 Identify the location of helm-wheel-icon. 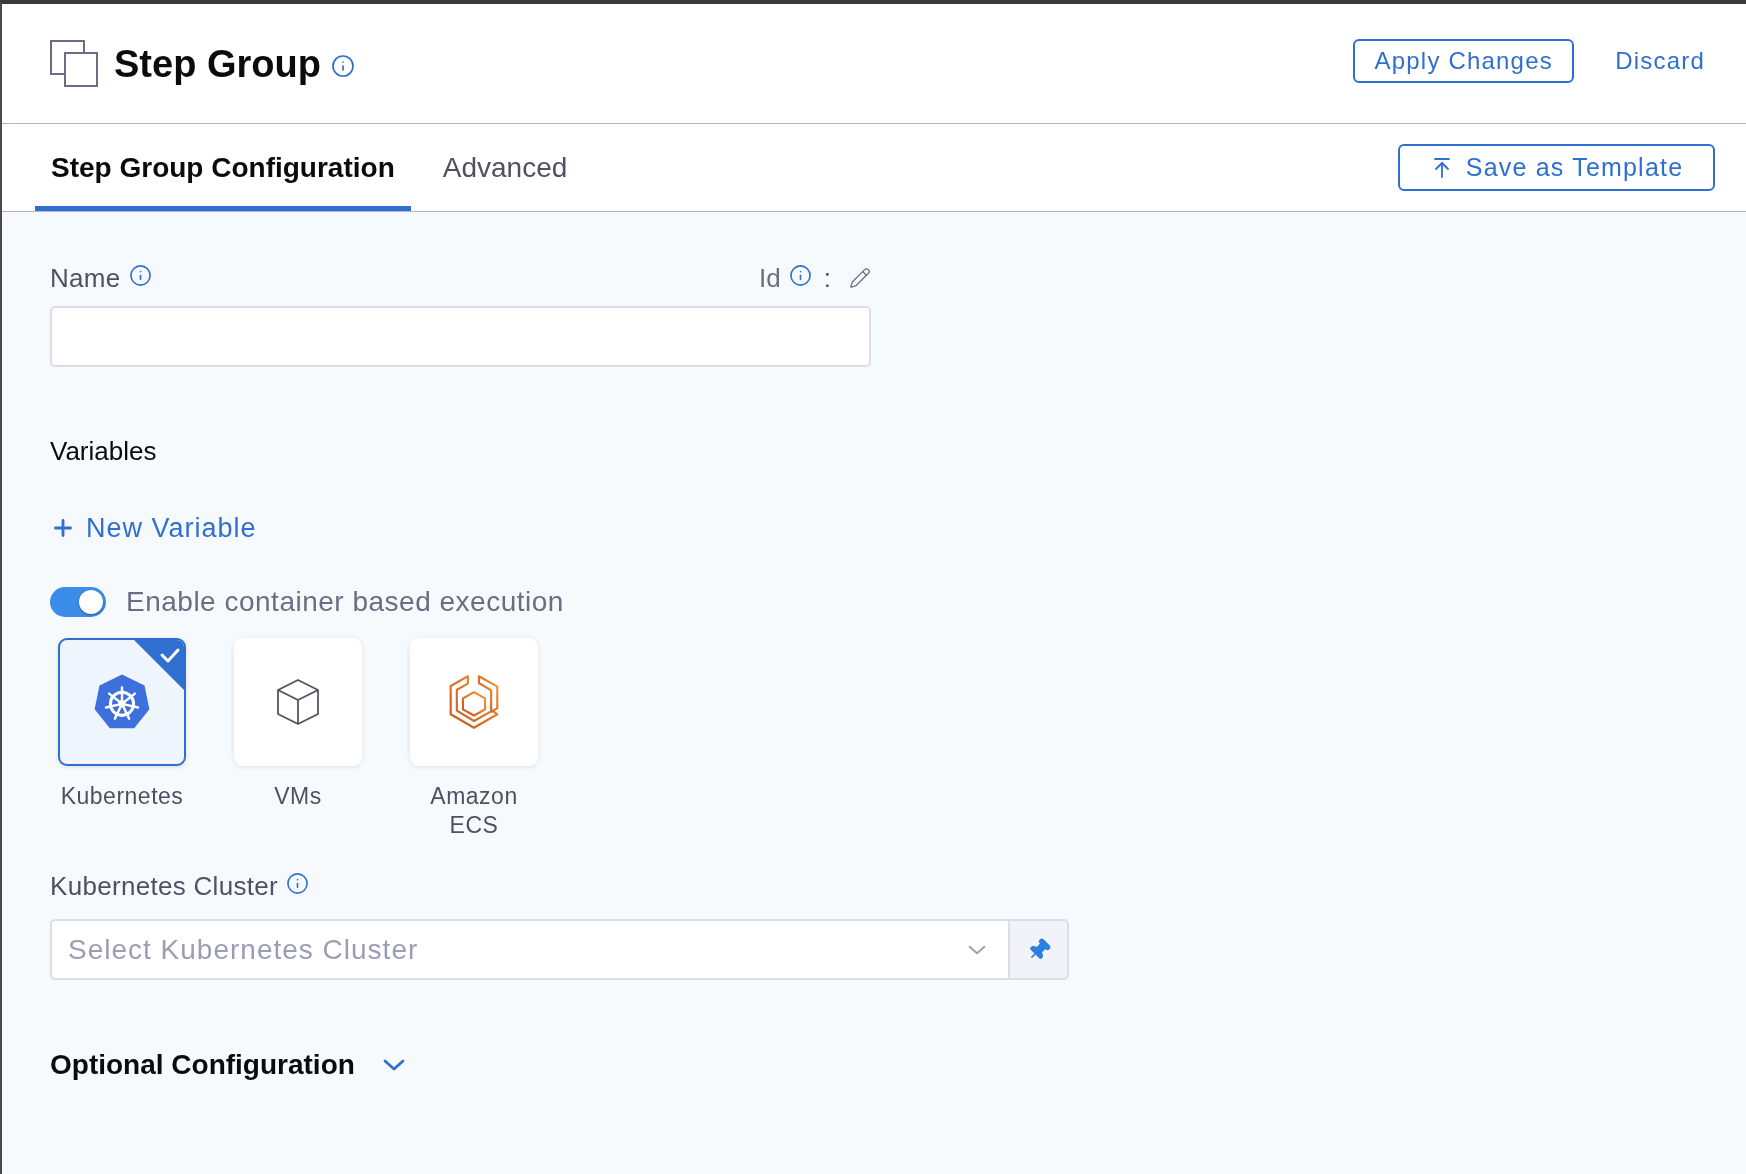
(122, 702).